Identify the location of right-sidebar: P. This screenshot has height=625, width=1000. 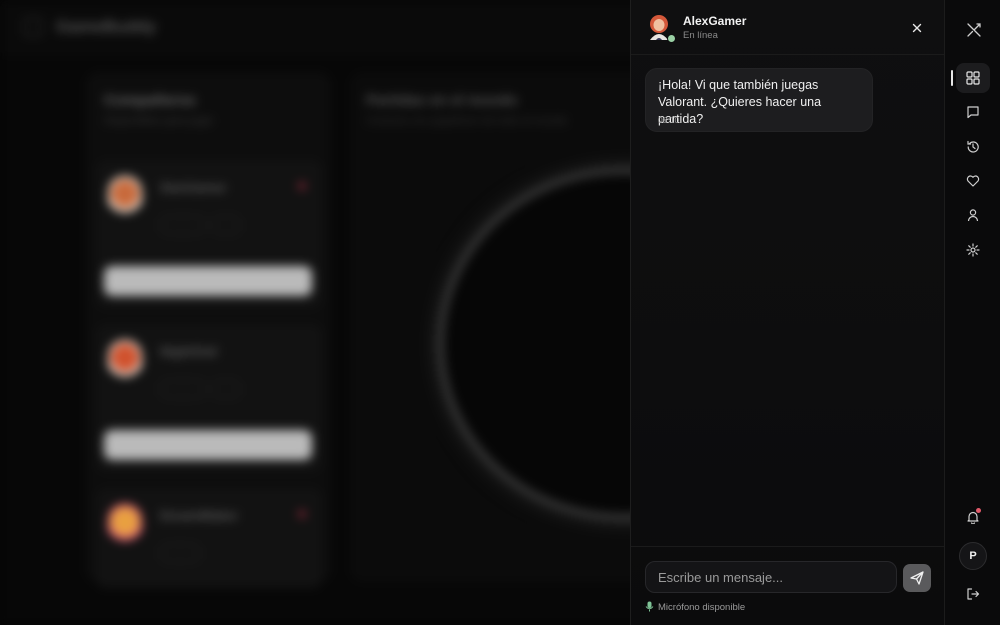
(972, 312).